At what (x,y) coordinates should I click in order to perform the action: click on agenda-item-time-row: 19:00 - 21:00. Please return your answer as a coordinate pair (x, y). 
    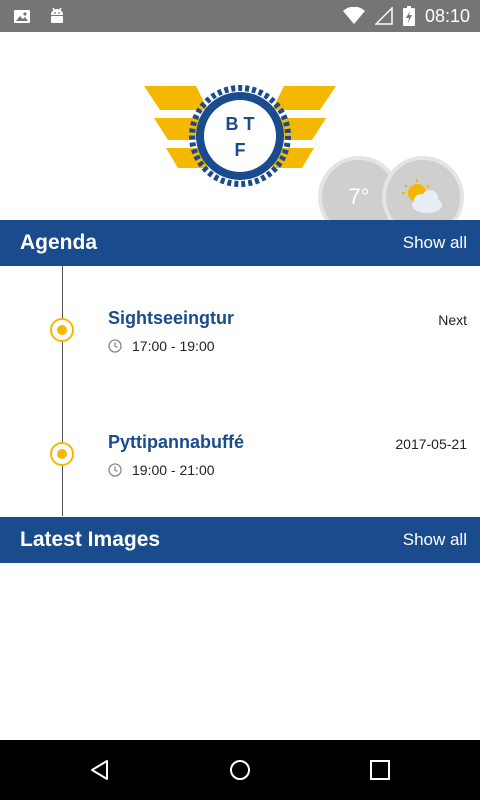
    Looking at the image, I should click on (161, 470).